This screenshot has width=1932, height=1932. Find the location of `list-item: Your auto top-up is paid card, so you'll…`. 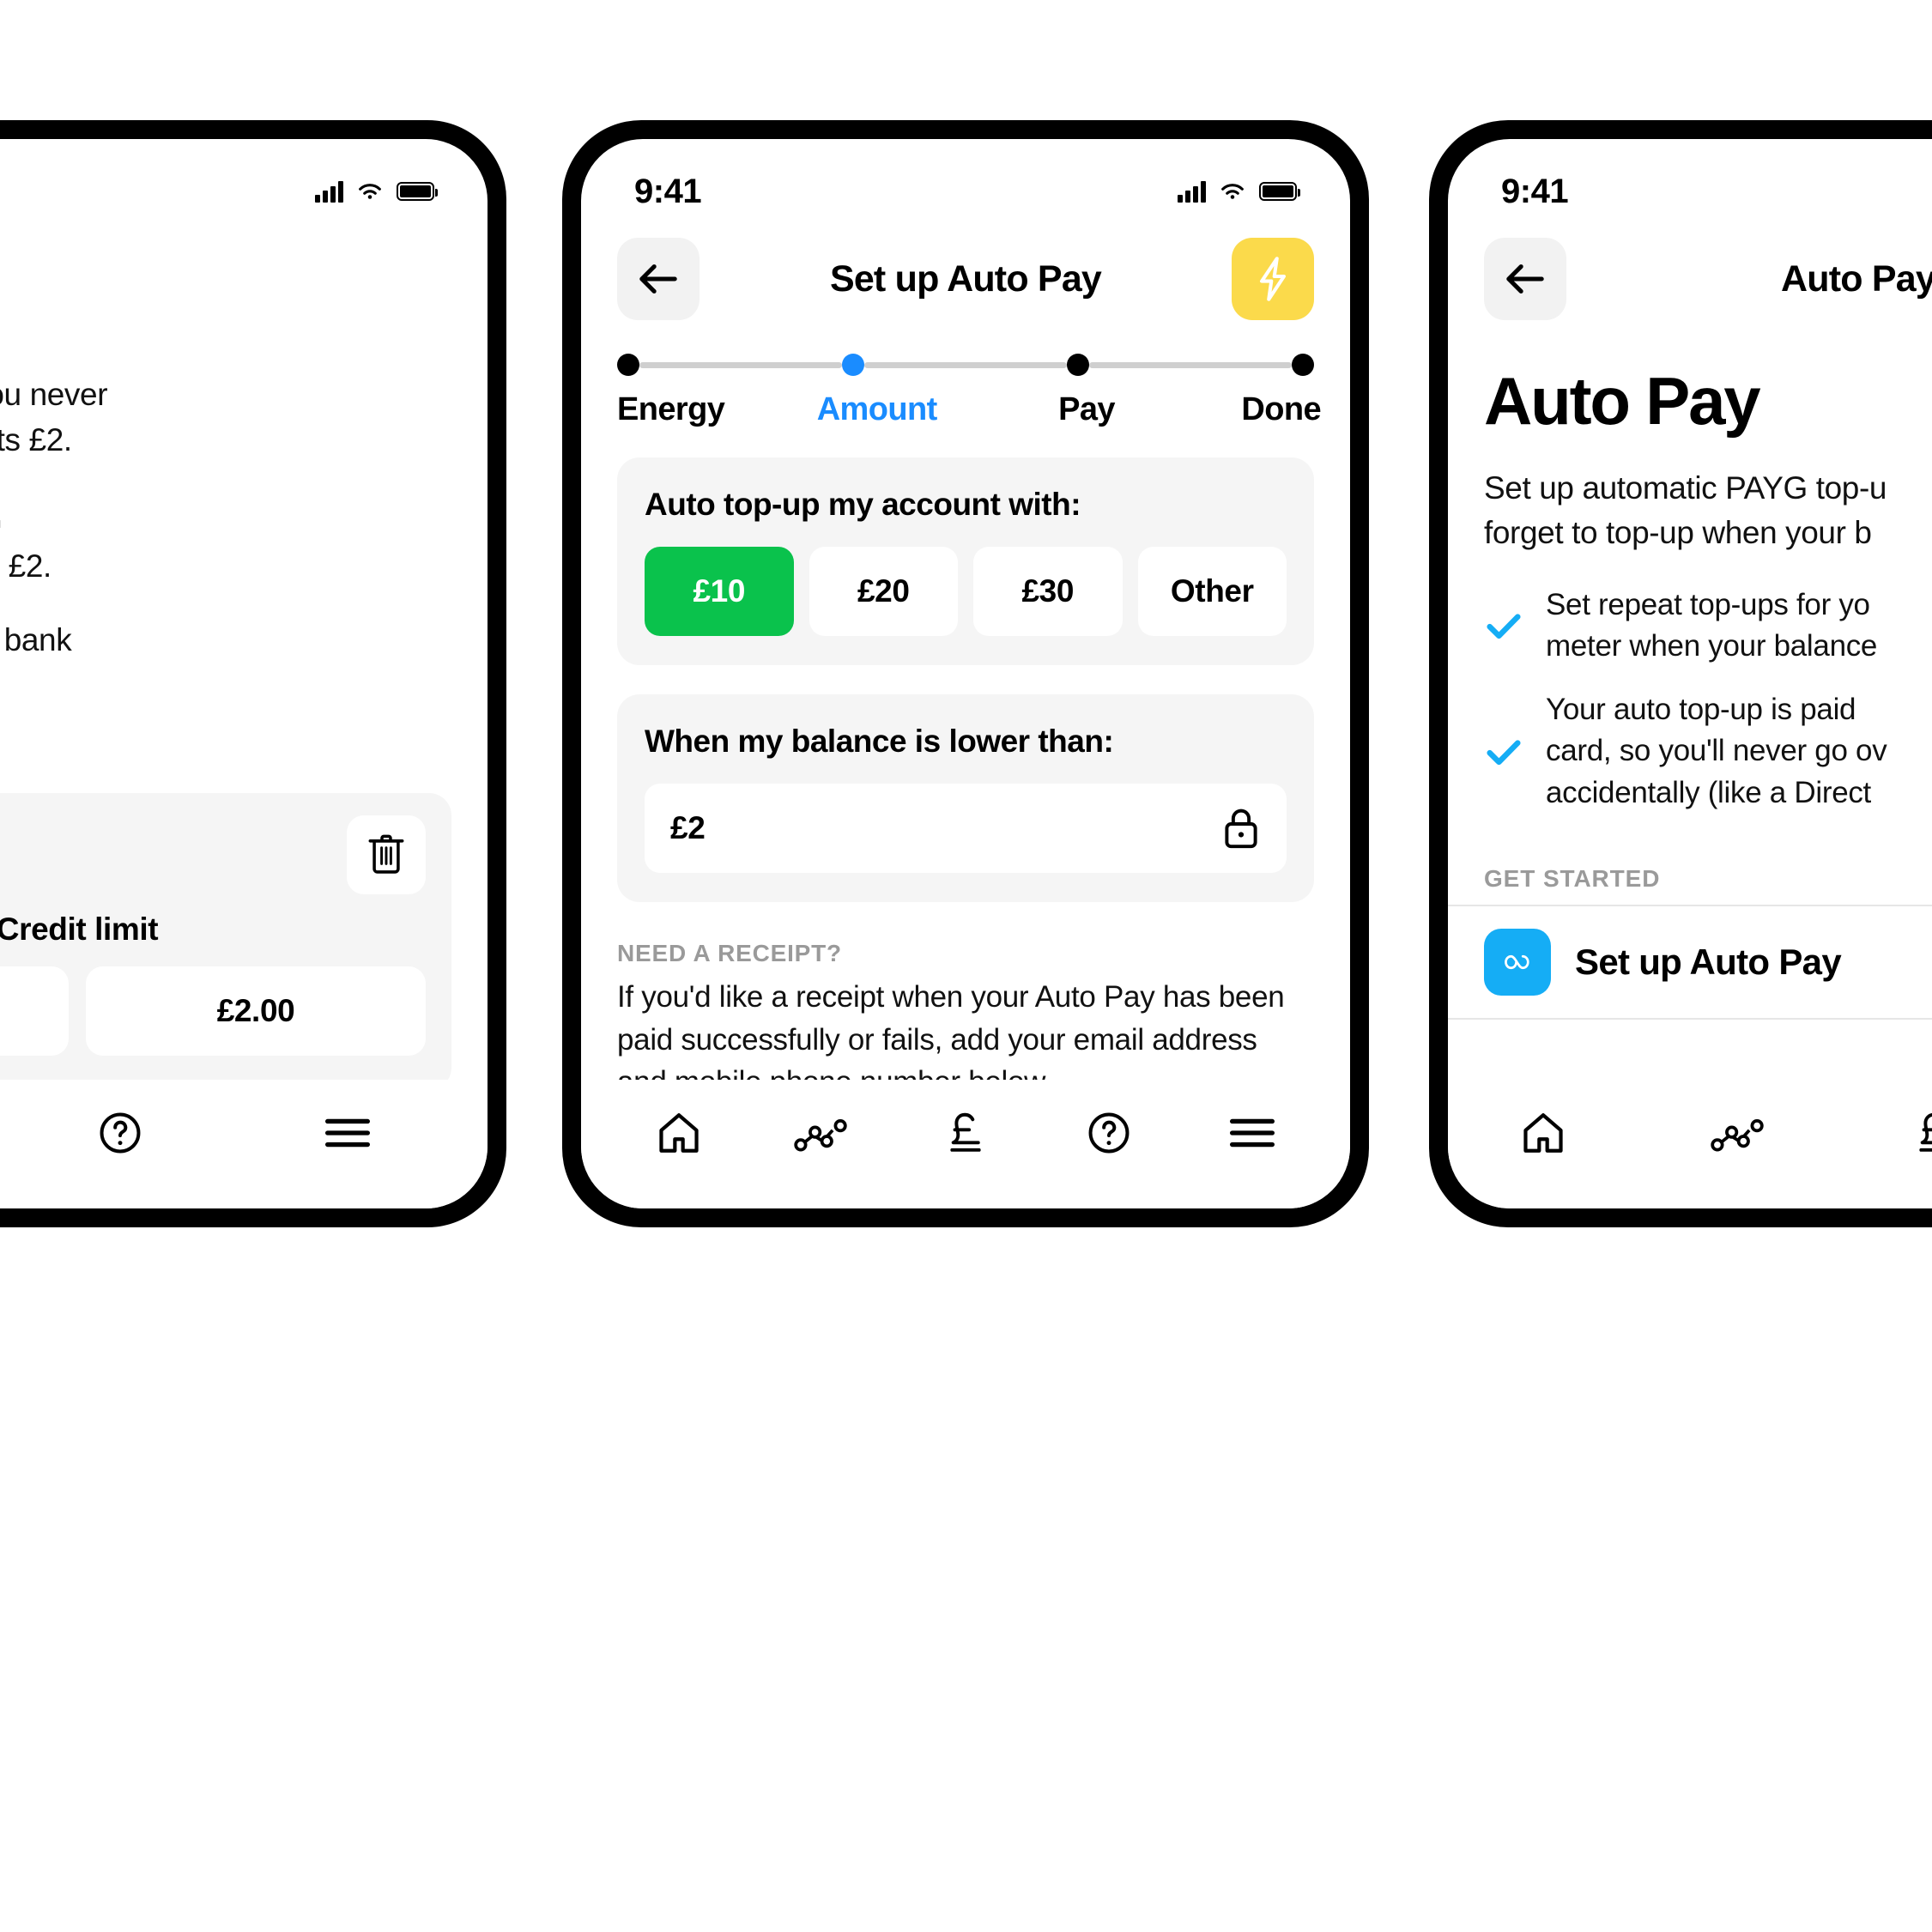

list-item: Your auto top-up is paid card, so you'll… is located at coordinates (1708, 752).